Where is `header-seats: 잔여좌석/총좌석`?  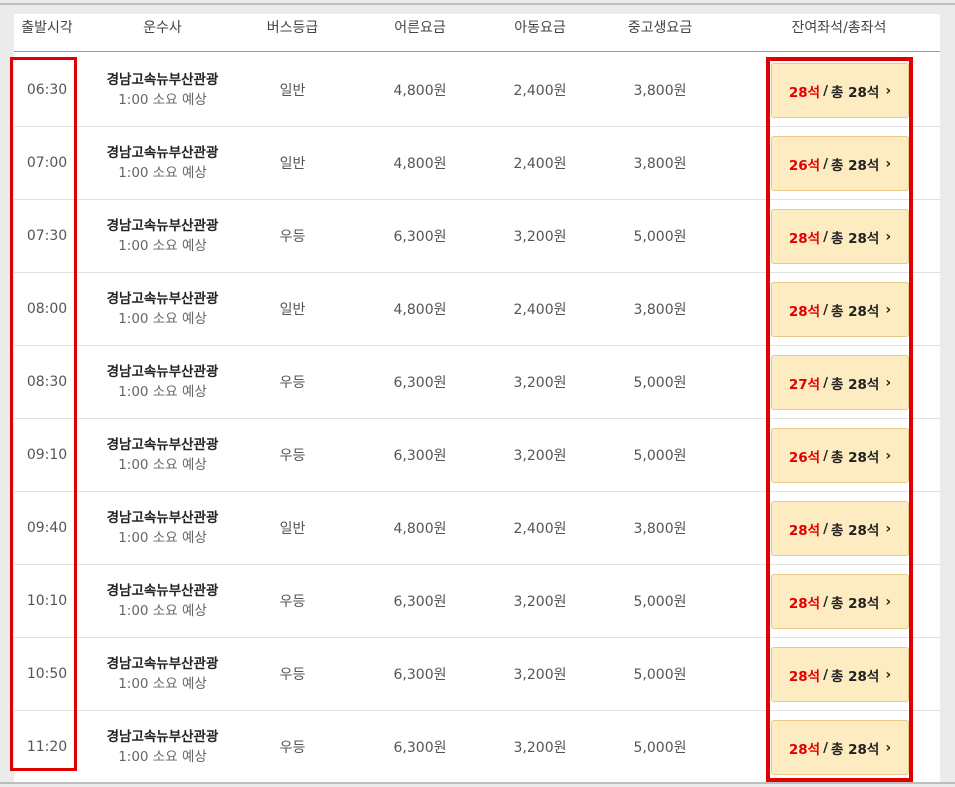 header-seats: 잔여좌석/총좌석 is located at coordinates (839, 28).